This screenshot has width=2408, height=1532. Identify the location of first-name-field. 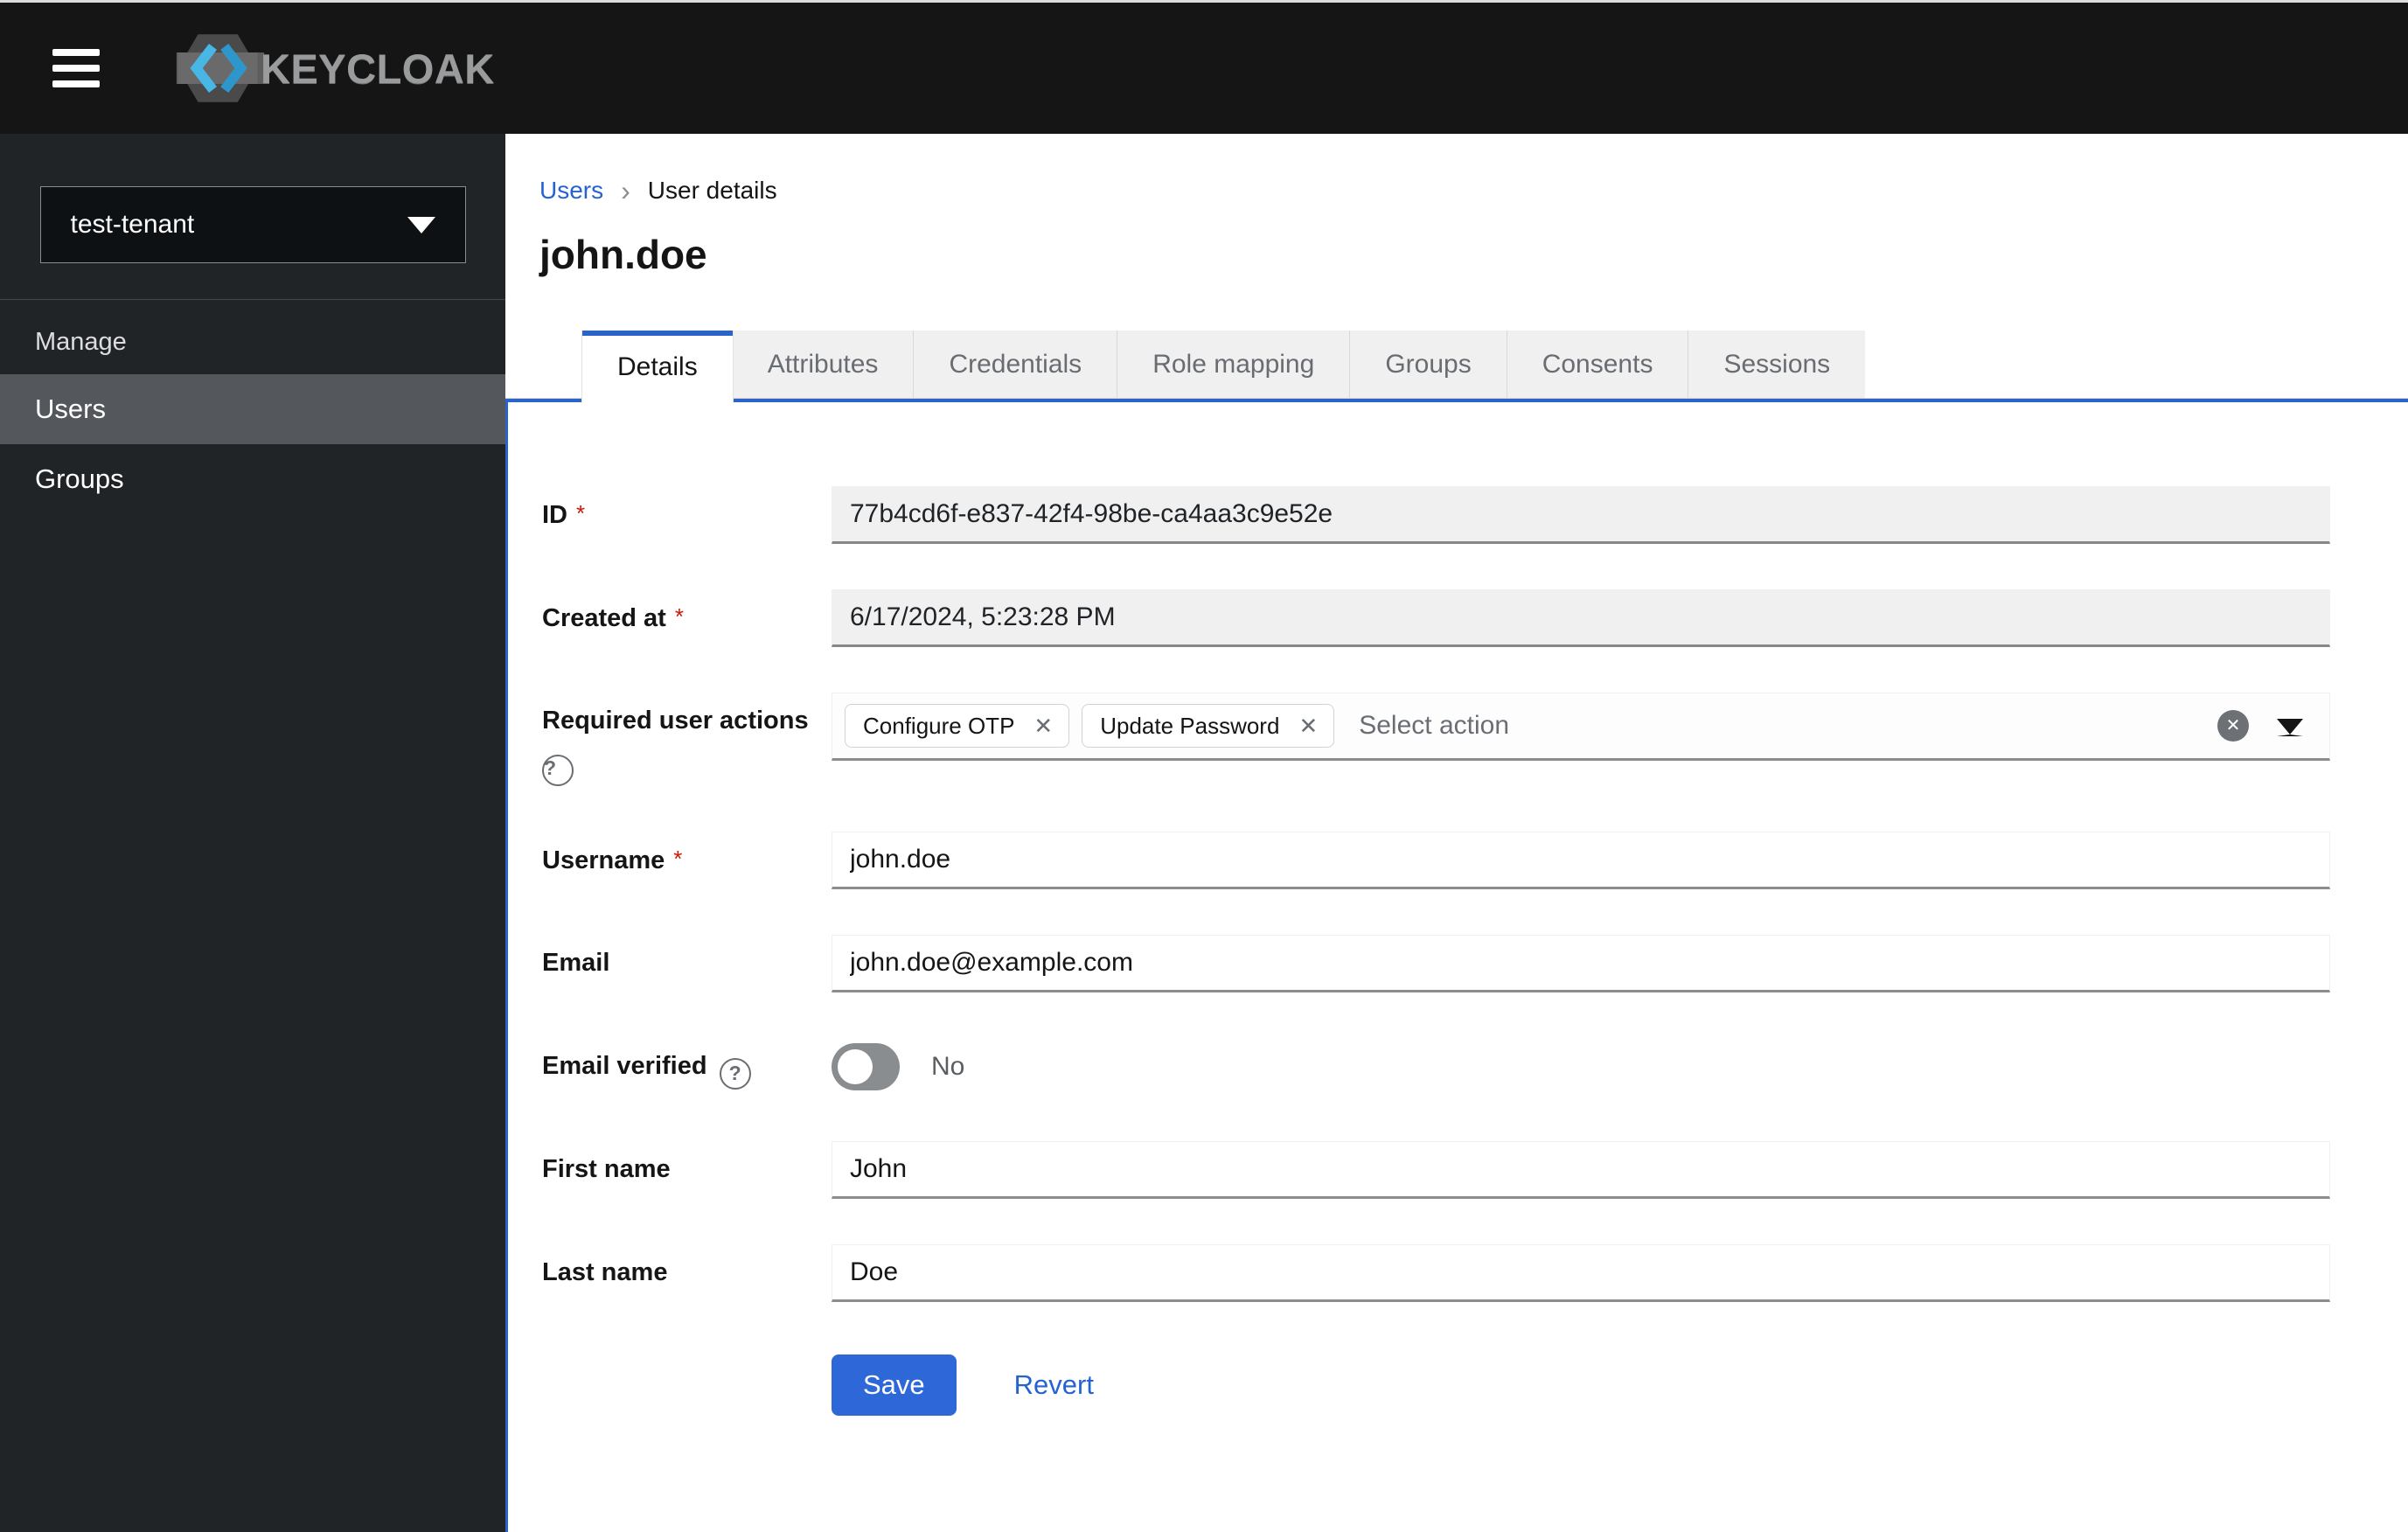
(1581, 1170).